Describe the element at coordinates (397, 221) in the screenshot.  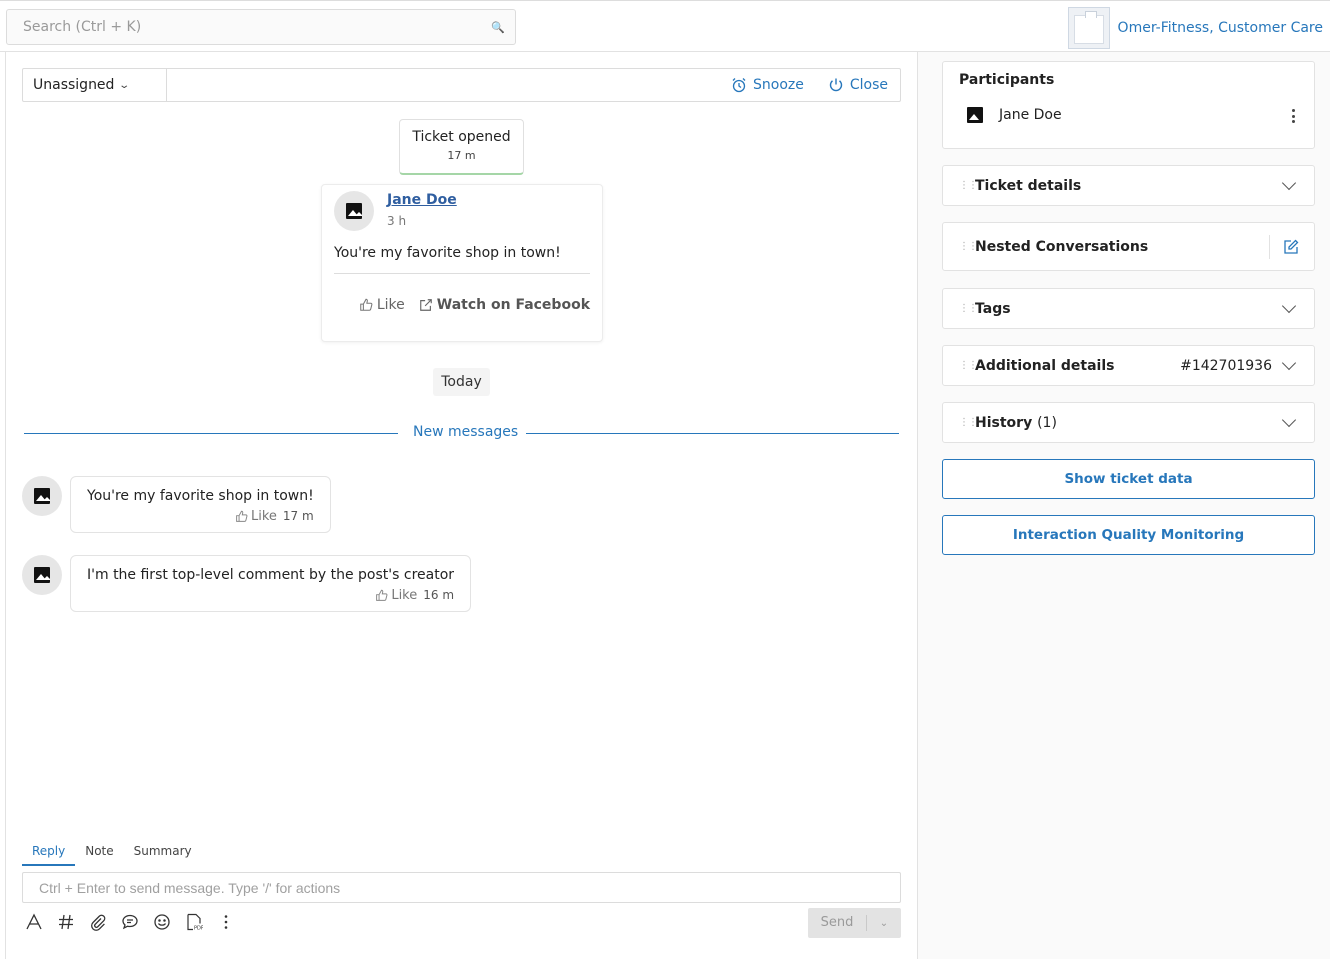
I see `post-time: 3 h` at that location.